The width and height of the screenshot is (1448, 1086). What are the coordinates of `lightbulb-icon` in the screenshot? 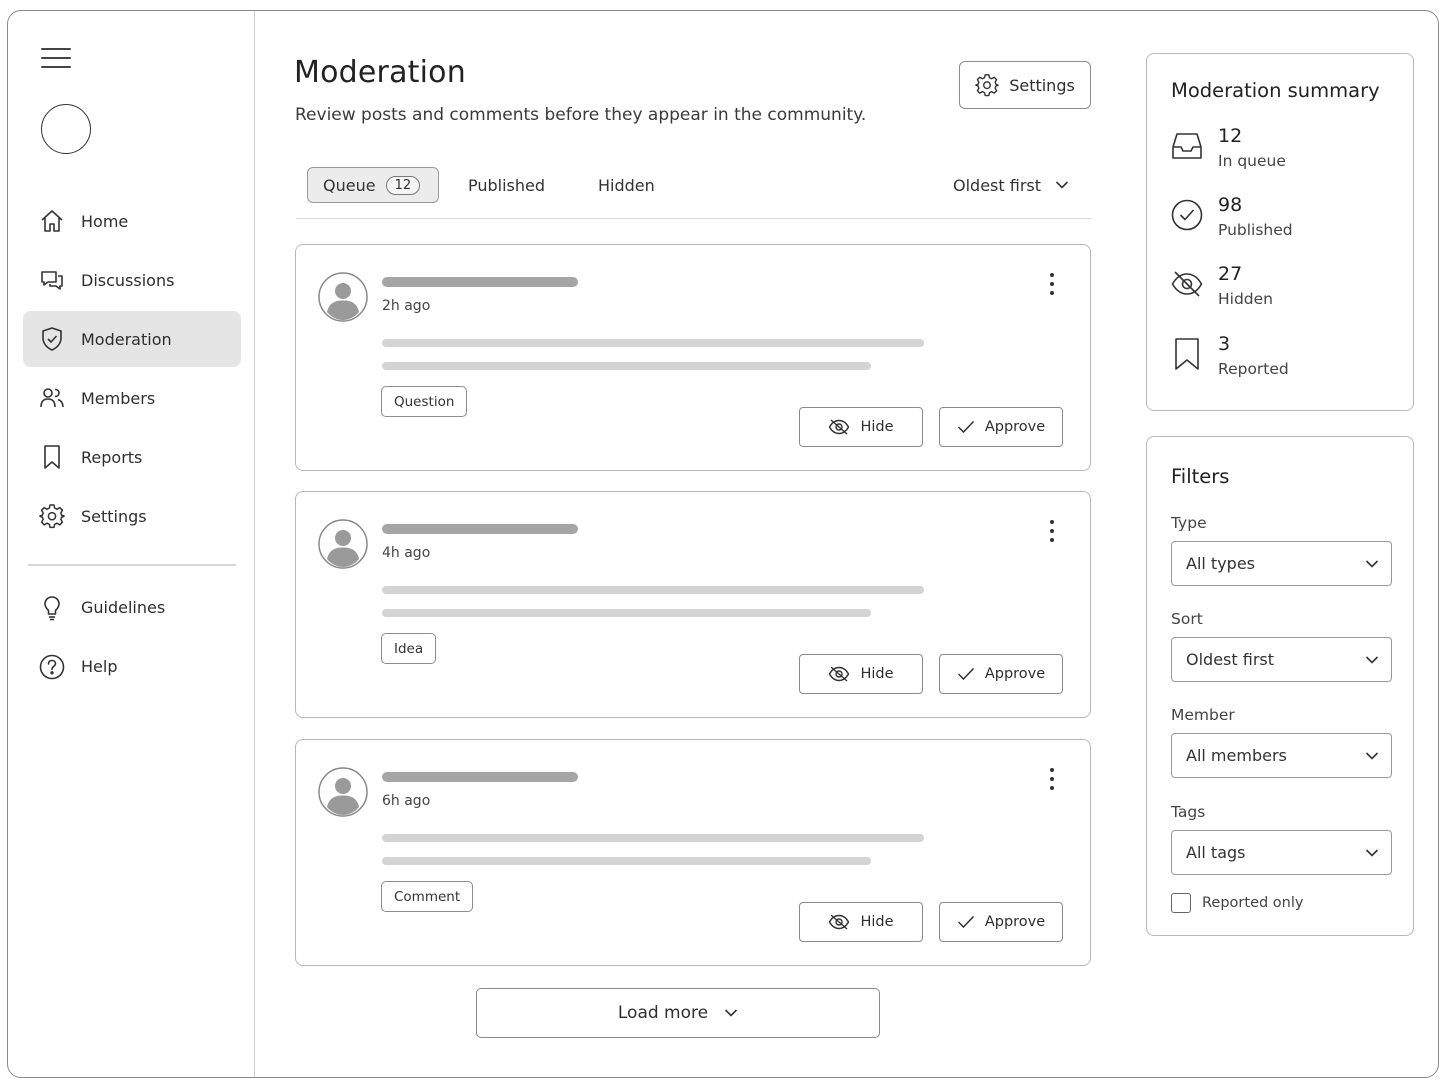 It's located at (52, 608).